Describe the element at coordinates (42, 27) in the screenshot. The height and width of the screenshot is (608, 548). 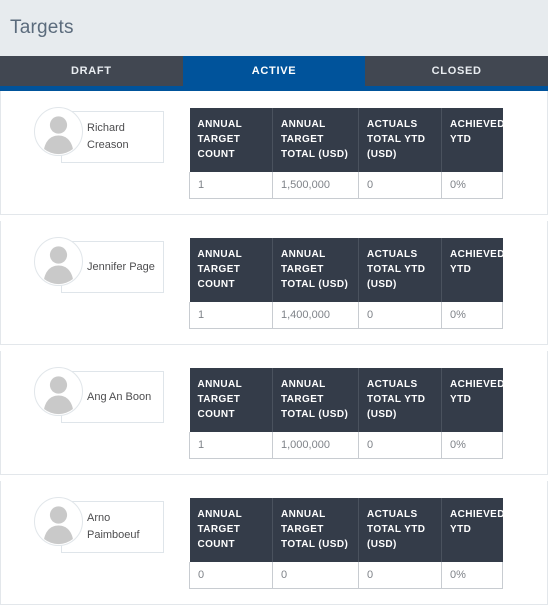
I see `page-title: Targets` at that location.